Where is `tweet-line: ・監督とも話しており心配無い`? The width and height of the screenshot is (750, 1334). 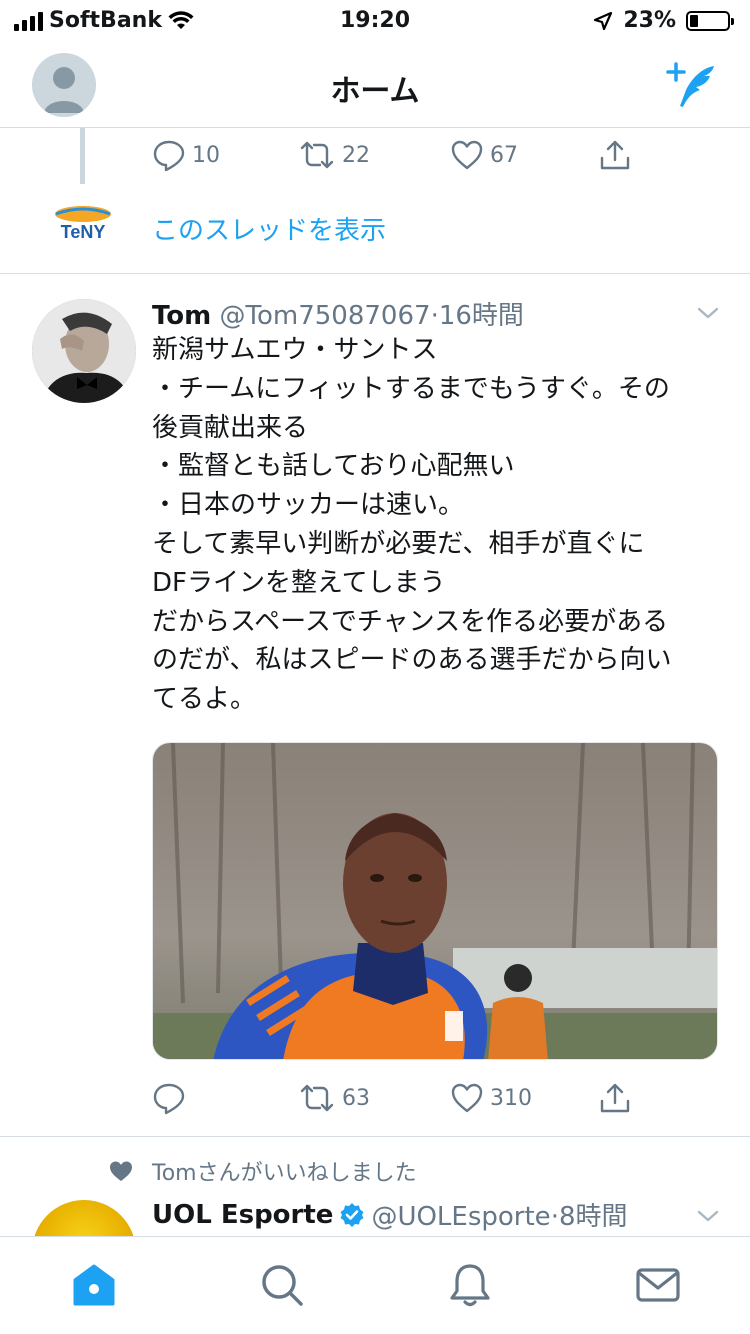
tweet-line: ・監督とも話しており心配無い is located at coordinates (333, 466).